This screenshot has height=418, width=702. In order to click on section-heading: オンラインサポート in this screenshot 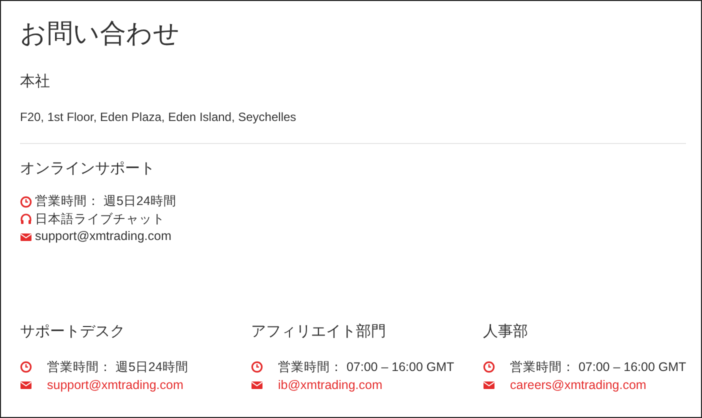, I will do `click(88, 169)`.